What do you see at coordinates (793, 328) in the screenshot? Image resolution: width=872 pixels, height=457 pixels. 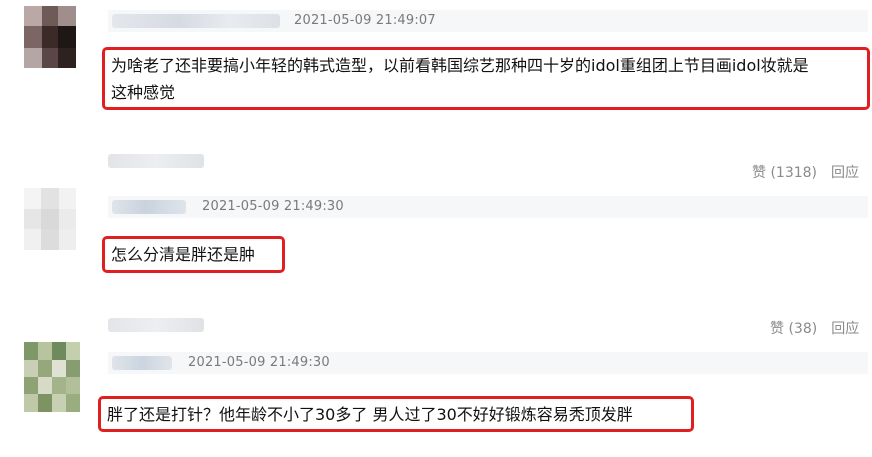 I see `like-button: 赞 (38)` at bounding box center [793, 328].